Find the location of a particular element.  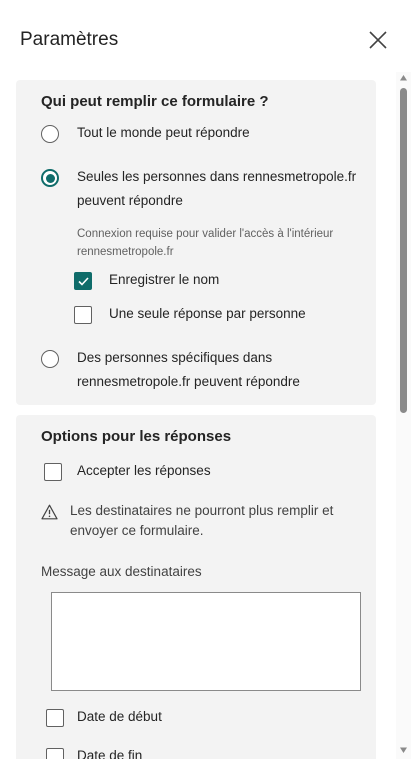

record-name-checkbox is located at coordinates (83, 281).